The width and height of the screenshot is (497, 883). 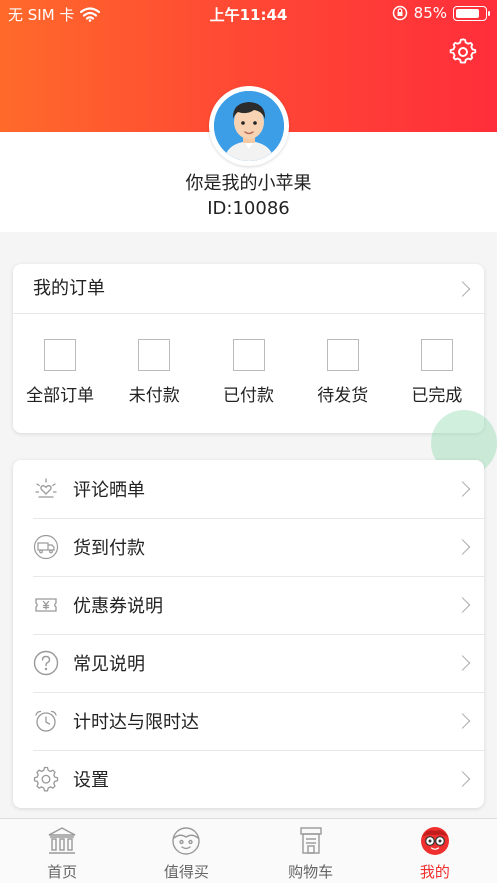 I want to click on order-unpaid: 未付款, so click(x=154, y=373).